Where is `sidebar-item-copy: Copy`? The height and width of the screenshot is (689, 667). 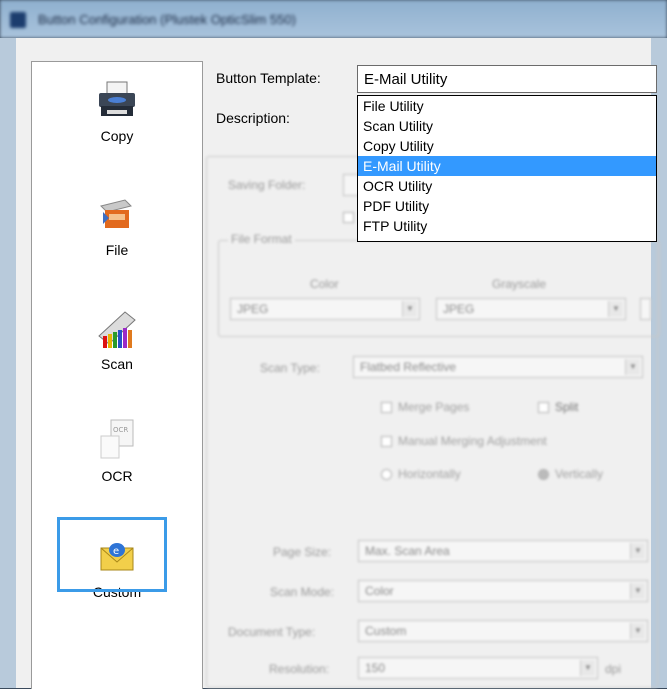 sidebar-item-copy: Copy is located at coordinates (117, 111).